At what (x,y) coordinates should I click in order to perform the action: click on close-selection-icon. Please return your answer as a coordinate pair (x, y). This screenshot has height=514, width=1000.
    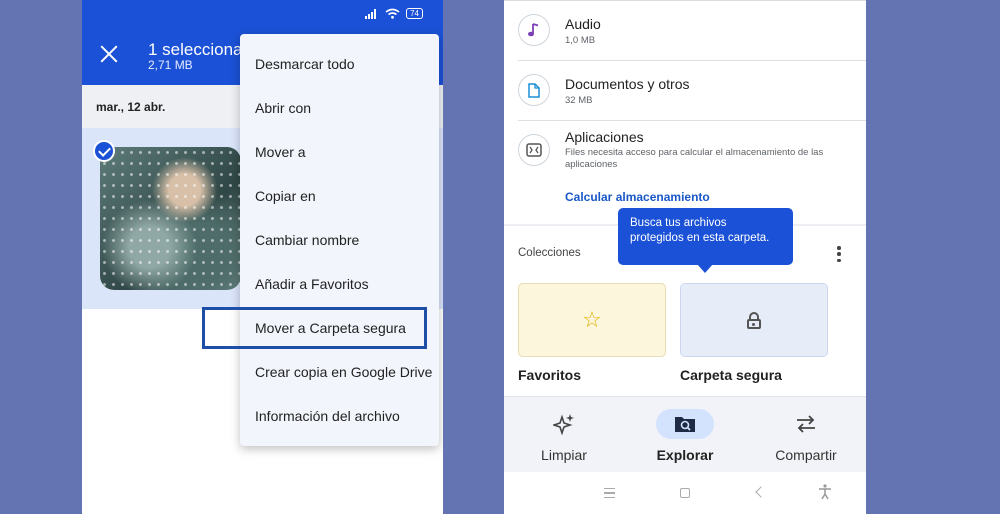
    Looking at the image, I should click on (109, 54).